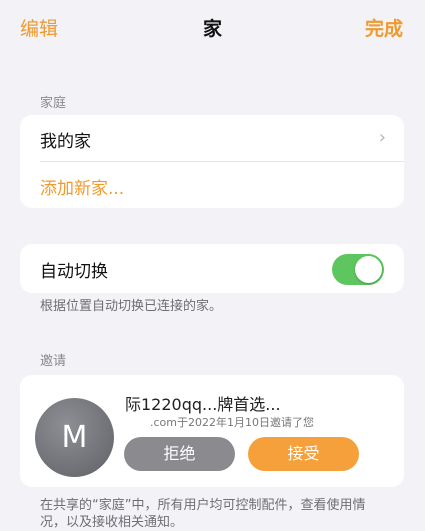 Image resolution: width=425 pixels, height=531 pixels. I want to click on invite-meta: .com于2022年1月10日邀请了您, so click(232, 422).